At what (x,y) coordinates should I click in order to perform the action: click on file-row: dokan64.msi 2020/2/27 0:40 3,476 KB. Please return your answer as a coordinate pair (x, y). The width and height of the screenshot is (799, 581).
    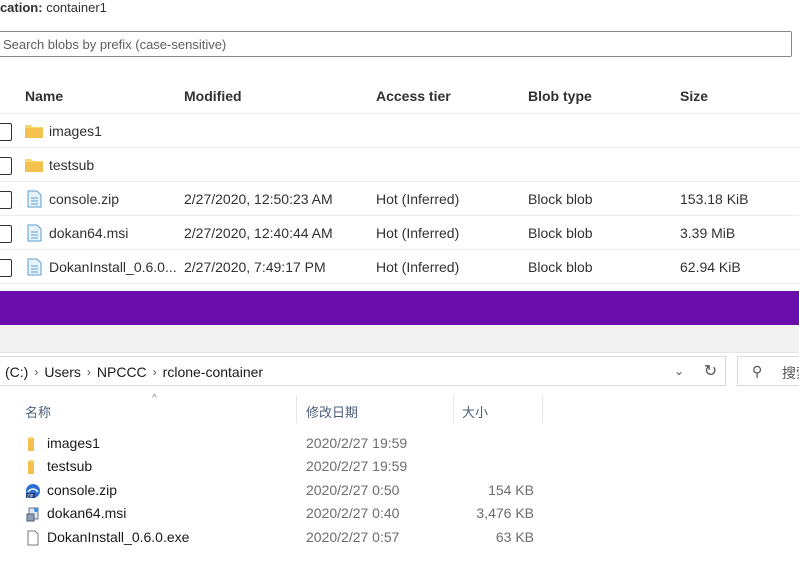
    Looking at the image, I should click on (280, 513).